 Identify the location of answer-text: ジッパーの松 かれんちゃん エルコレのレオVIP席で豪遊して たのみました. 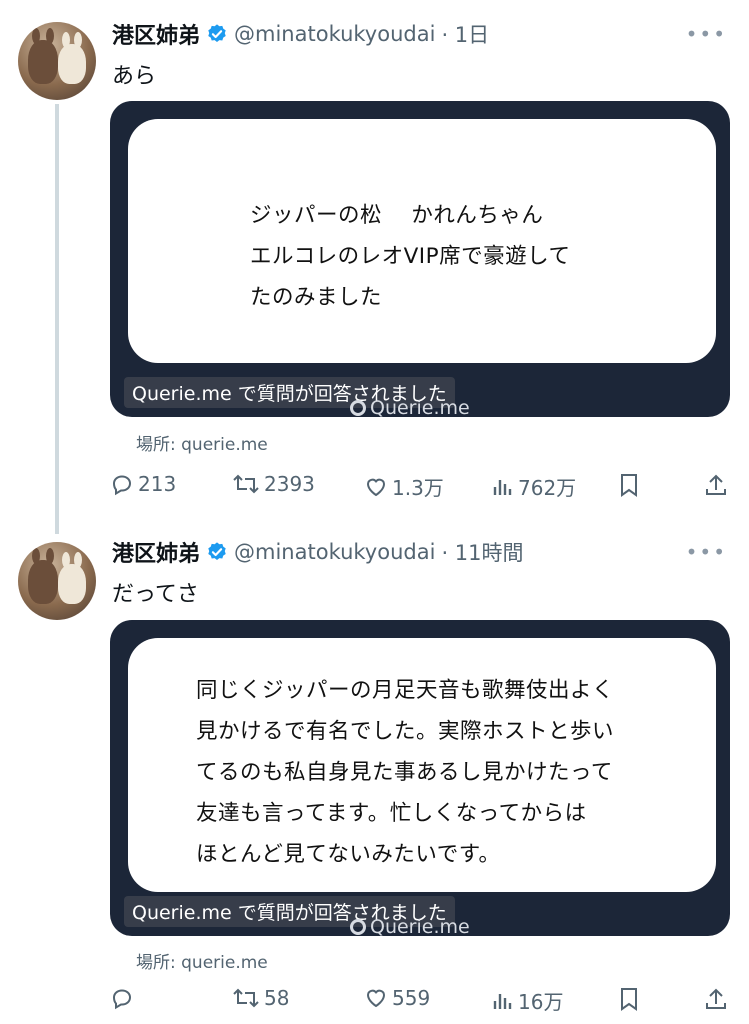
(410, 256).